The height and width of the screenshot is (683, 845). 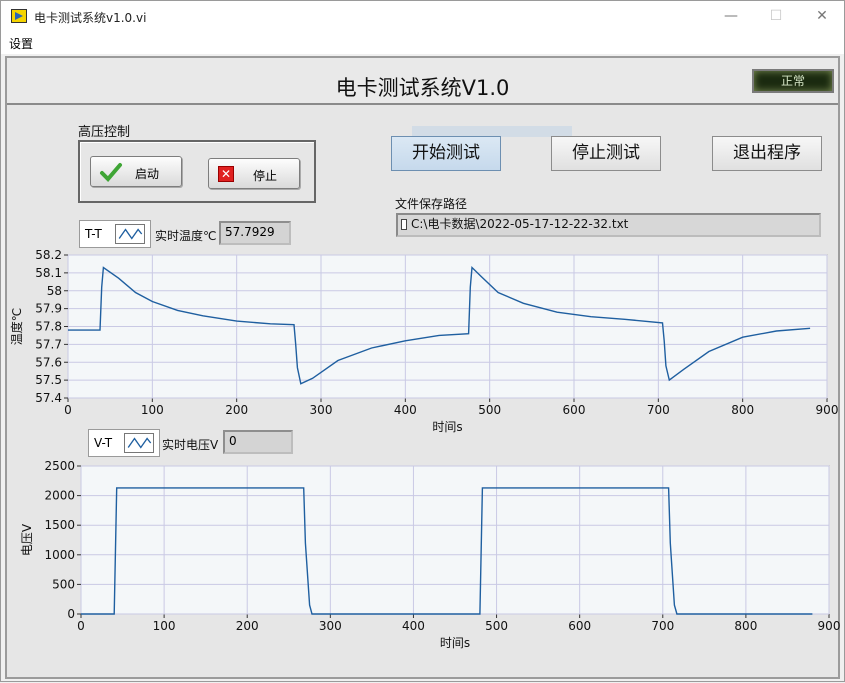 What do you see at coordinates (247, 626) in the screenshot?
I see `x-tick-label: 200` at bounding box center [247, 626].